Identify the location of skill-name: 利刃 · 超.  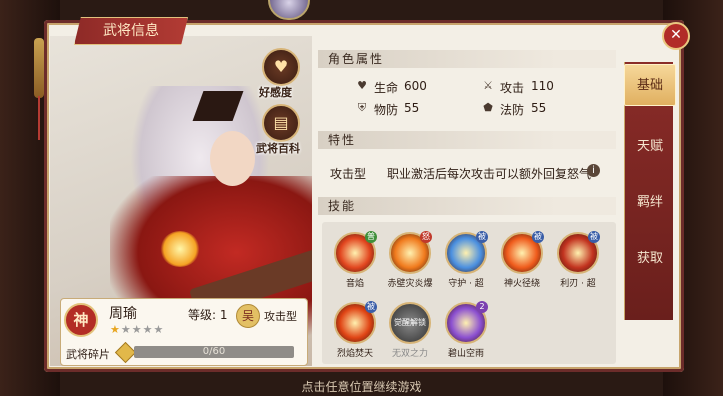
(578, 284).